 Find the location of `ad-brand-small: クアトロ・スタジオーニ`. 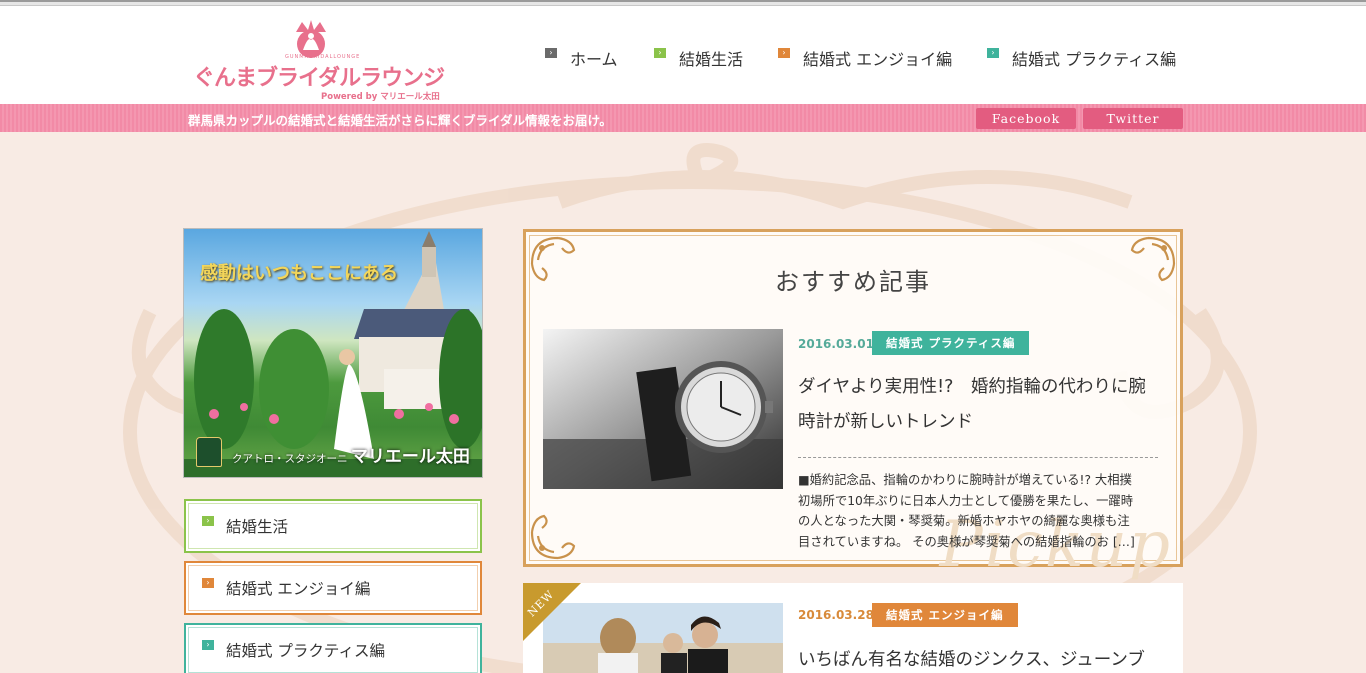

ad-brand-small: クアトロ・スタジオーニ is located at coordinates (290, 459).